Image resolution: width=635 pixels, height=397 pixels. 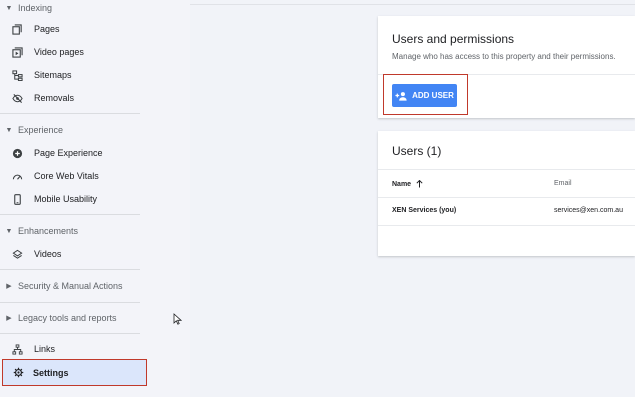 I want to click on sidebar-item-page-experience: Page Experience, so click(x=72, y=153).